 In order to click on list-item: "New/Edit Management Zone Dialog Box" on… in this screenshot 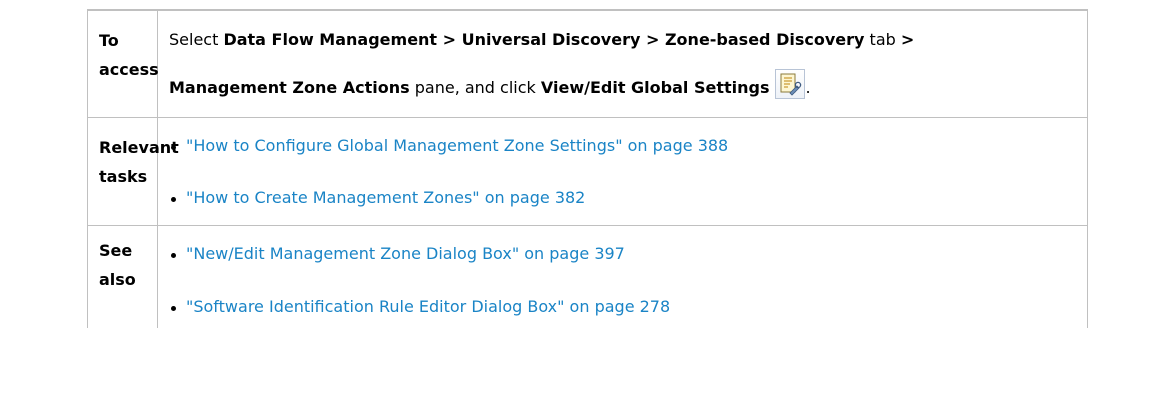, I will do `click(628, 254)`.